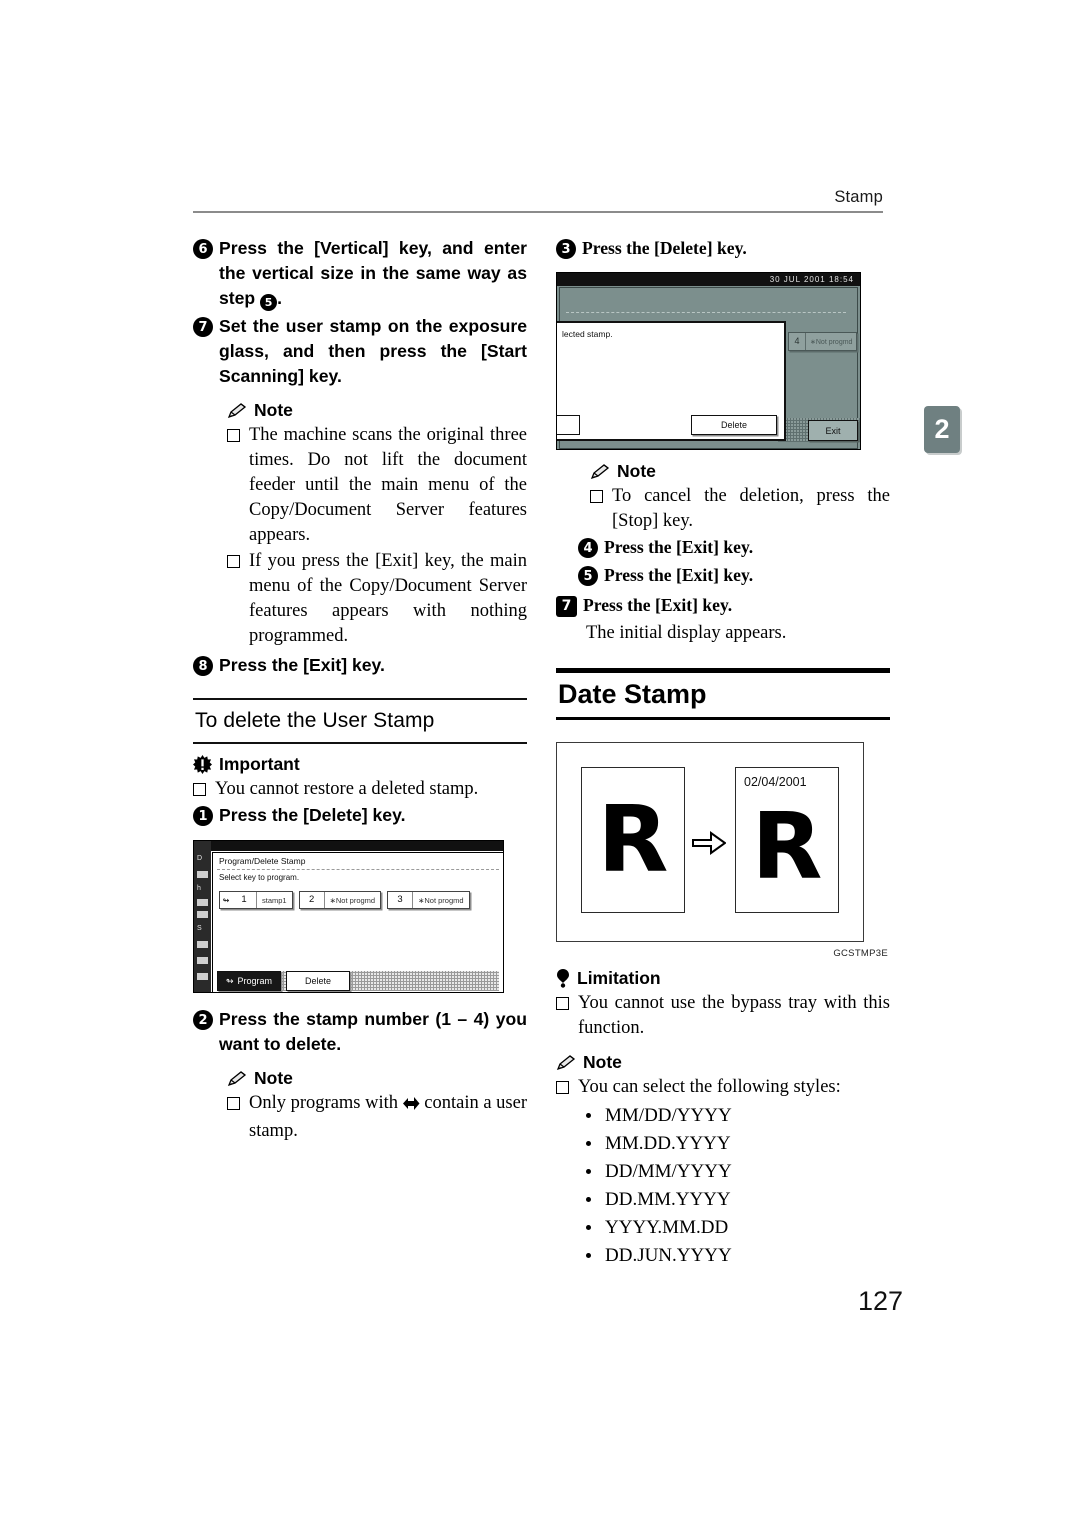 This screenshot has width=1080, height=1526. What do you see at coordinates (411, 1106) in the screenshot?
I see `stamp-arrow-icon` at bounding box center [411, 1106].